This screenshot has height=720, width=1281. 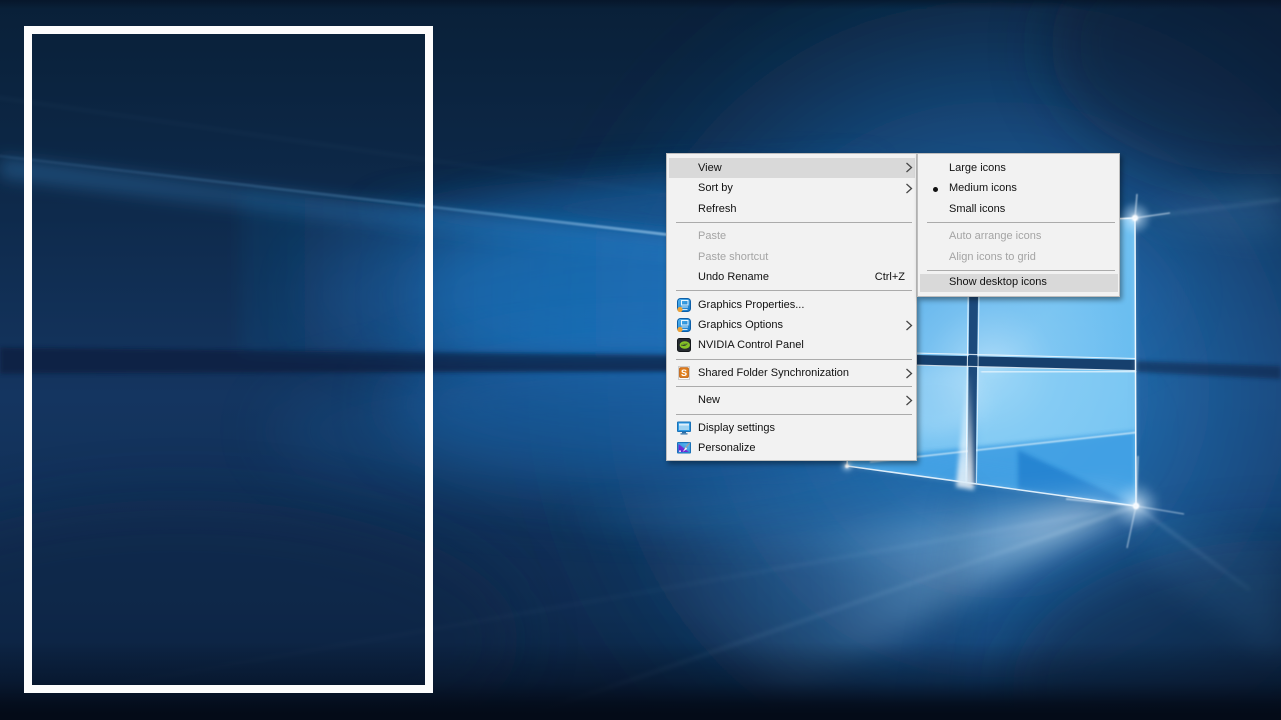 What do you see at coordinates (684, 373) in the screenshot?
I see `svg-text: S` at bounding box center [684, 373].